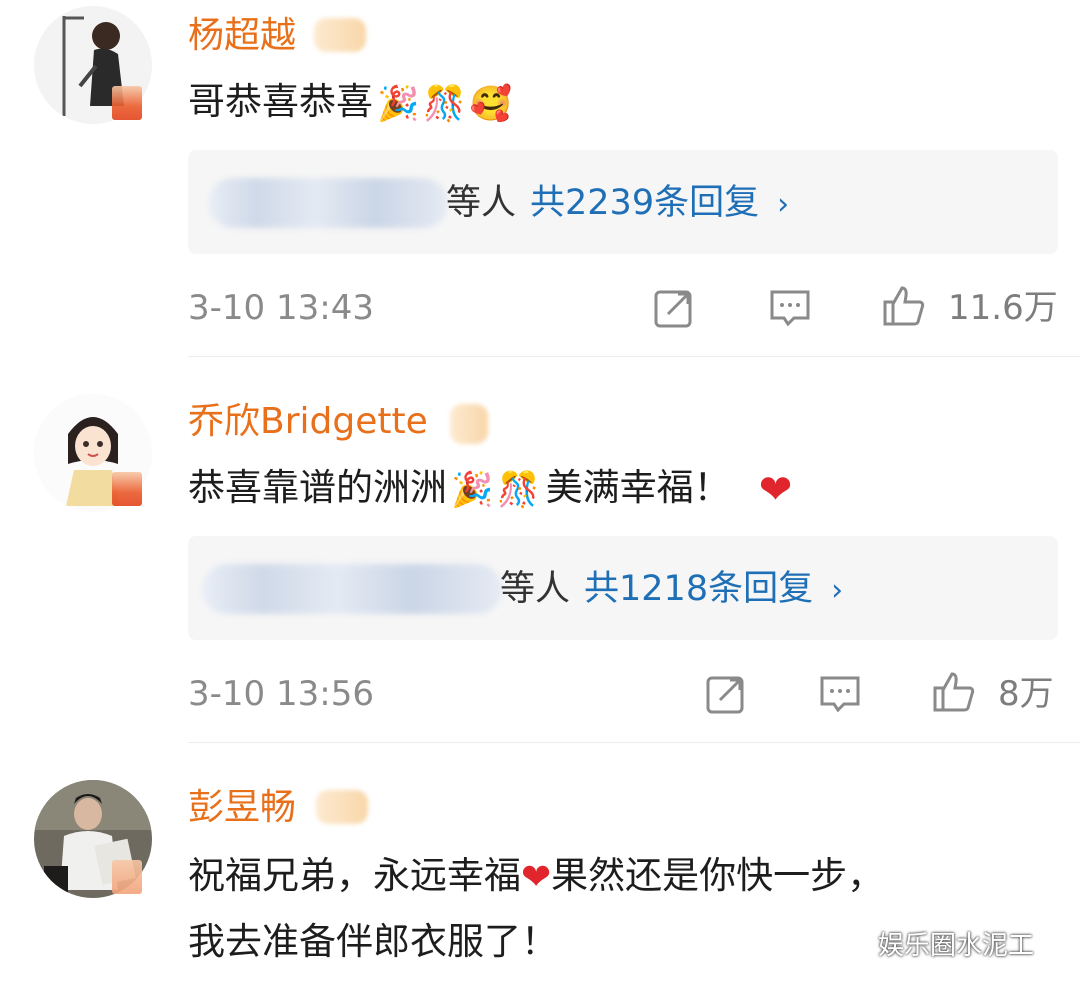 The image size is (1080, 991). What do you see at coordinates (373, 941) in the screenshot?
I see `comment-text-line-2: 我去准备伴郎衣服了！` at bounding box center [373, 941].